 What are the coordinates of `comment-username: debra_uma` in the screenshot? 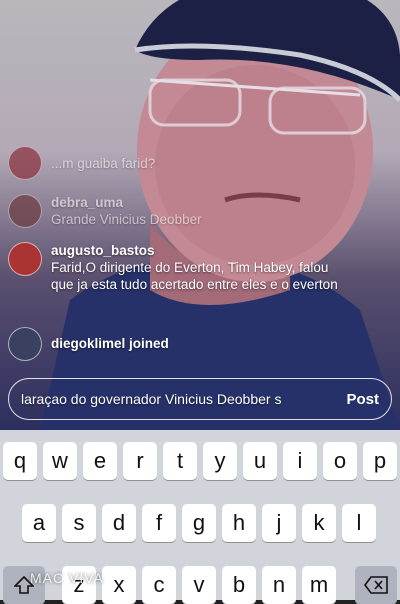 It's located at (126, 202).